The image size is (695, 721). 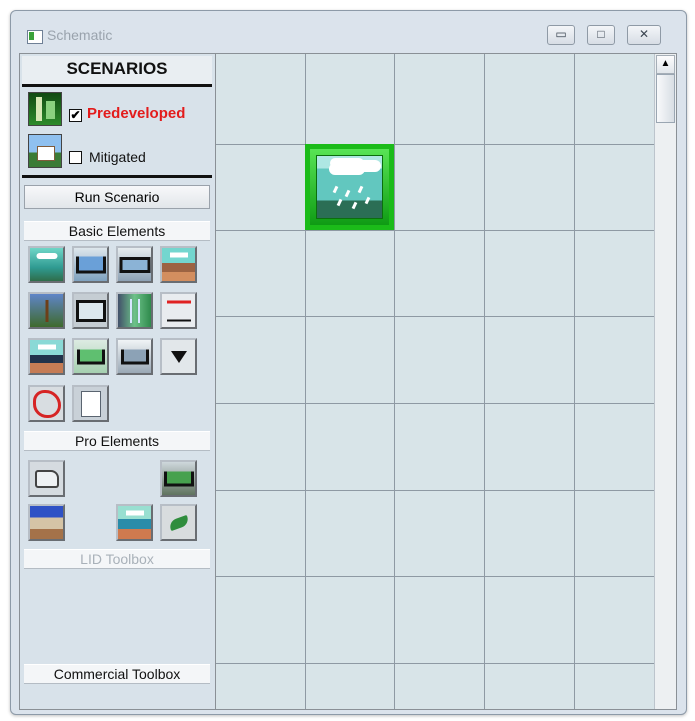 What do you see at coordinates (178, 522) in the screenshot?
I see `leaf-icon` at bounding box center [178, 522].